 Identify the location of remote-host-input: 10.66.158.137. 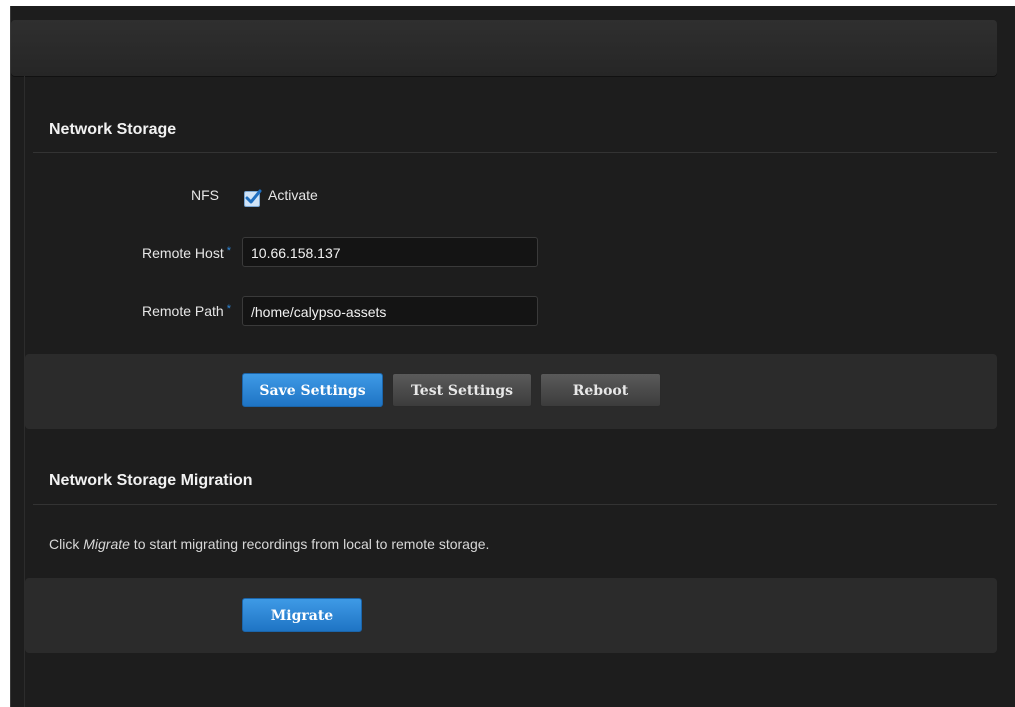
(390, 252).